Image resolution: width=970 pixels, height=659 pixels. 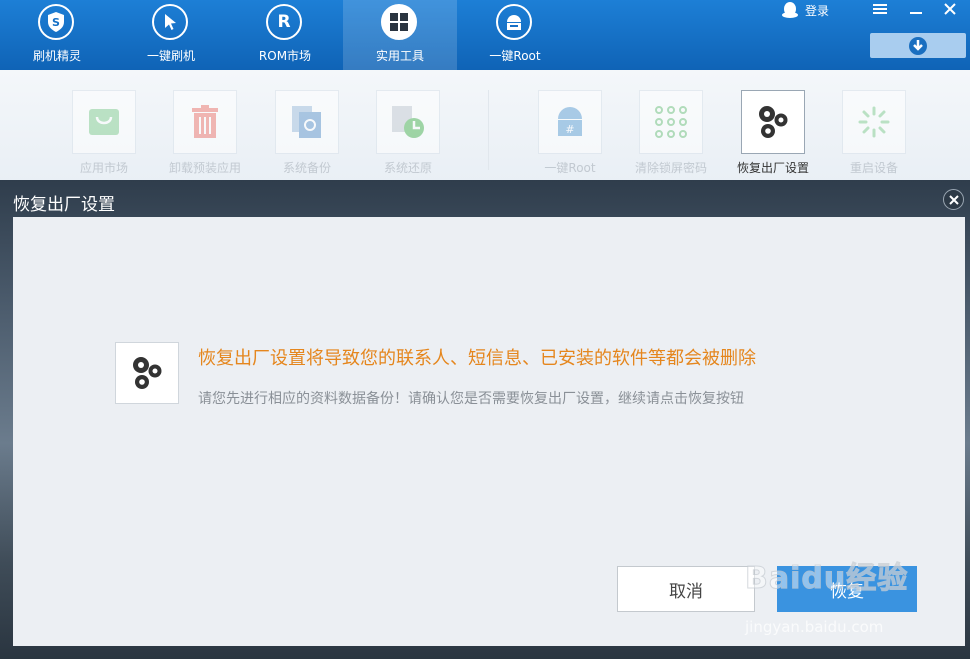 I want to click on tool-label: 清除锁屏密码, so click(x=670, y=168).